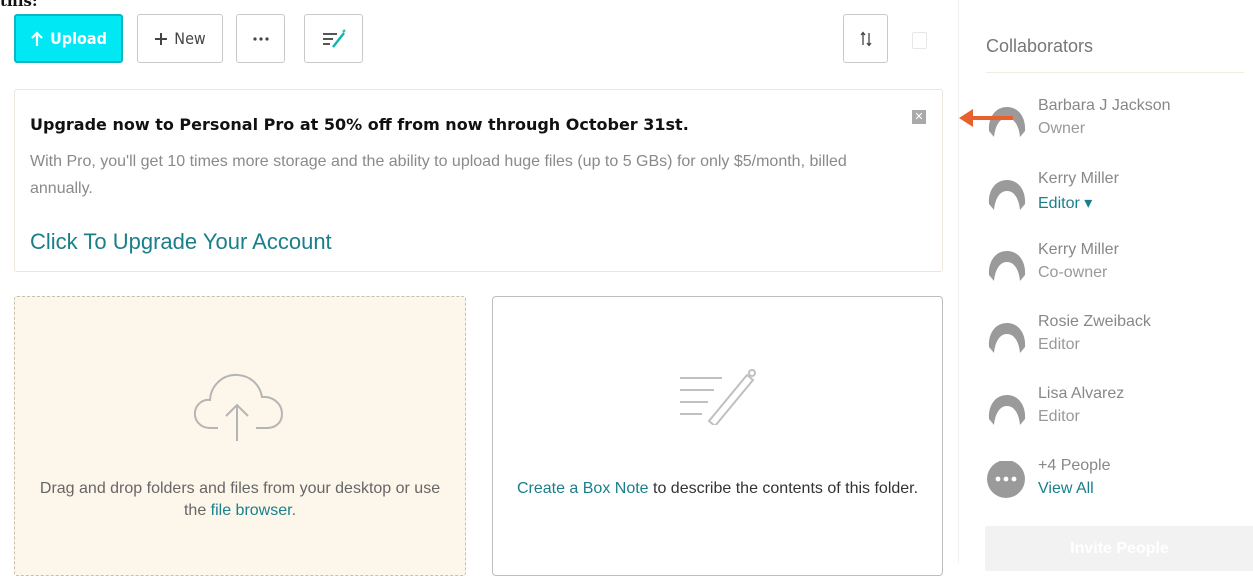  What do you see at coordinates (1040, 46) in the screenshot?
I see `collaborators-title: Collaborators` at bounding box center [1040, 46].